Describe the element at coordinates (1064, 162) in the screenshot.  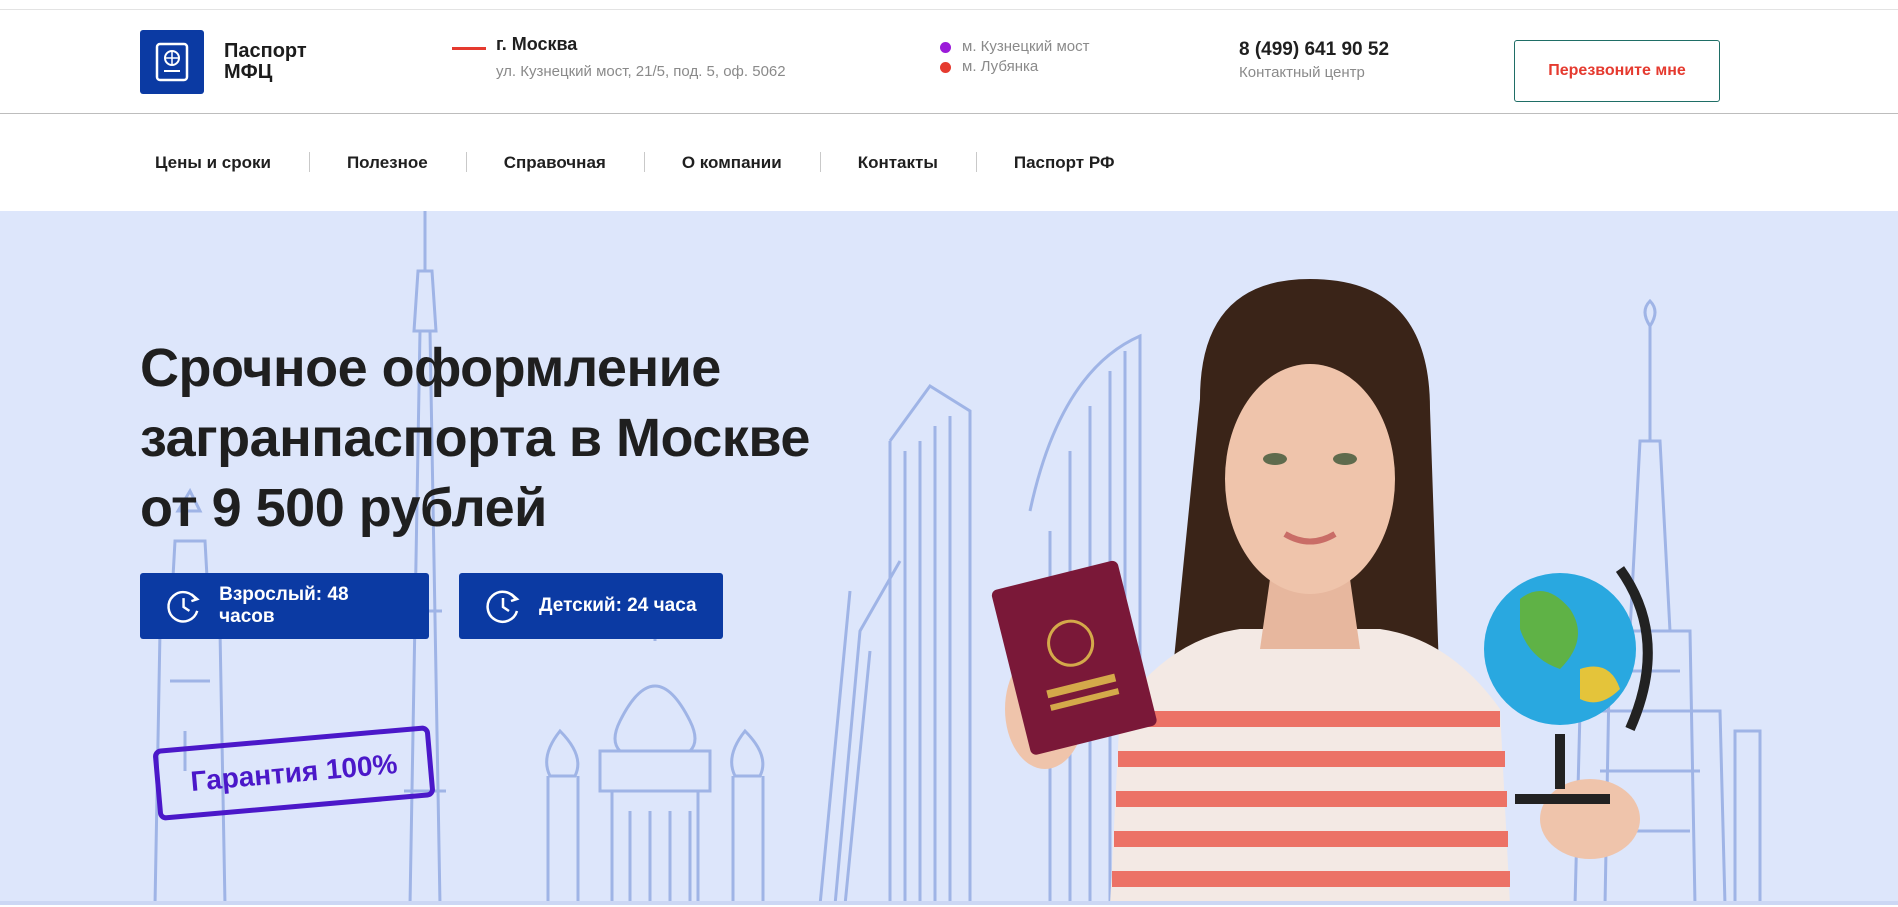
I see `nav-item-passport-rf: Паспорт РФ` at that location.